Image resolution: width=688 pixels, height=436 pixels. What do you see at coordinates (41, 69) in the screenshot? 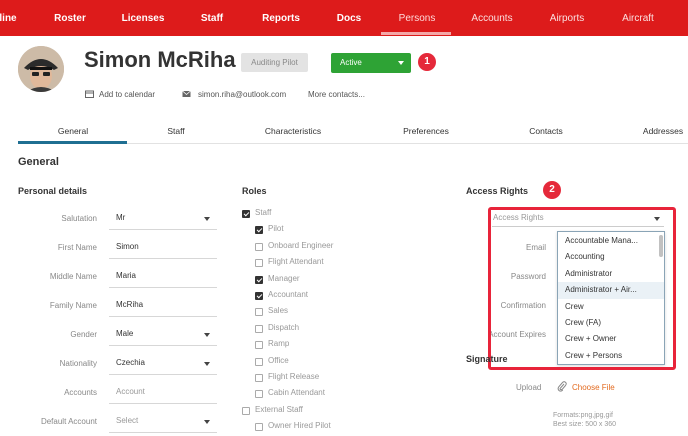
I see `avatar` at bounding box center [41, 69].